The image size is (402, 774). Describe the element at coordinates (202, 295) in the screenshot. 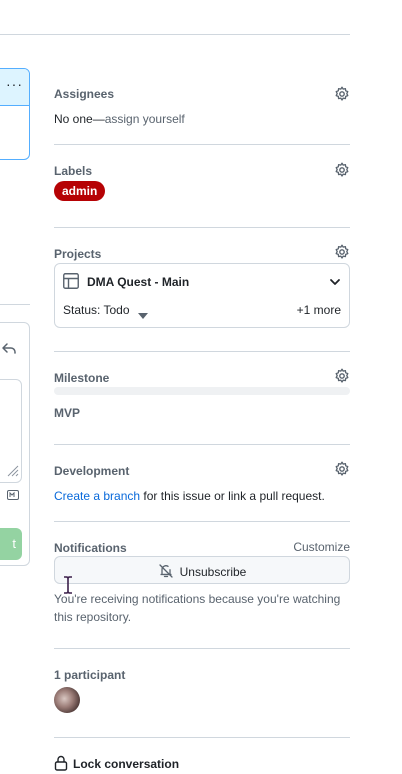

I see `project-card: DMA Quest - Main Status: Todo +1 more` at that location.